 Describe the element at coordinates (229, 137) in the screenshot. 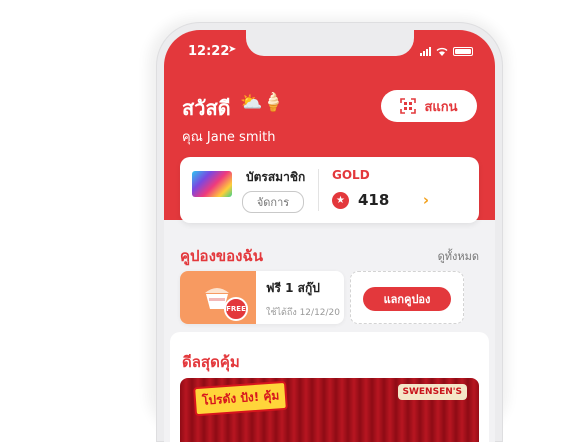

I see `user-name: คุณ Jane smith` at that location.